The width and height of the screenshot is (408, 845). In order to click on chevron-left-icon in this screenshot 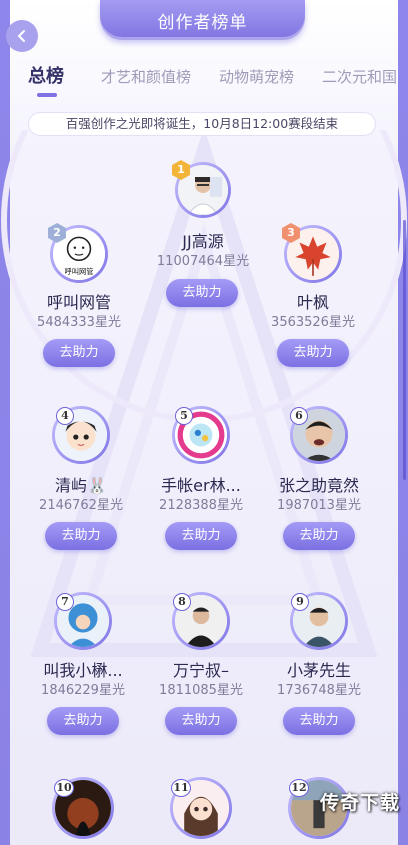, I will do `click(21, 36)`.